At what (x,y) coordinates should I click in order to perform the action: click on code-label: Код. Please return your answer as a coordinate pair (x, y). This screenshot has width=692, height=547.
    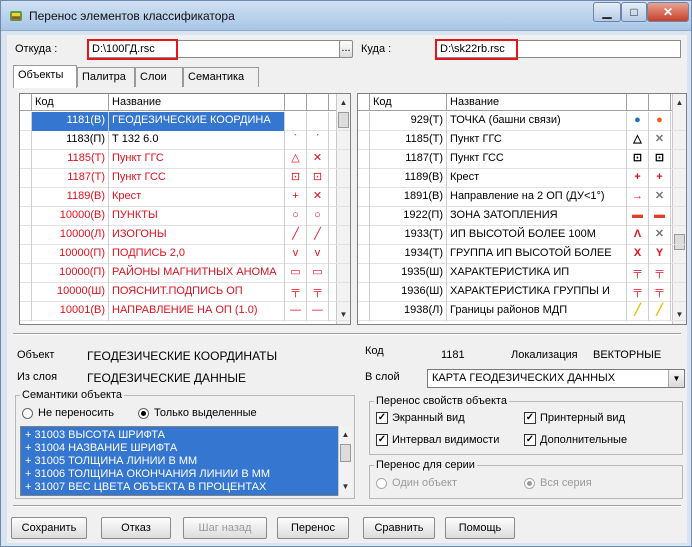
    Looking at the image, I should click on (374, 351).